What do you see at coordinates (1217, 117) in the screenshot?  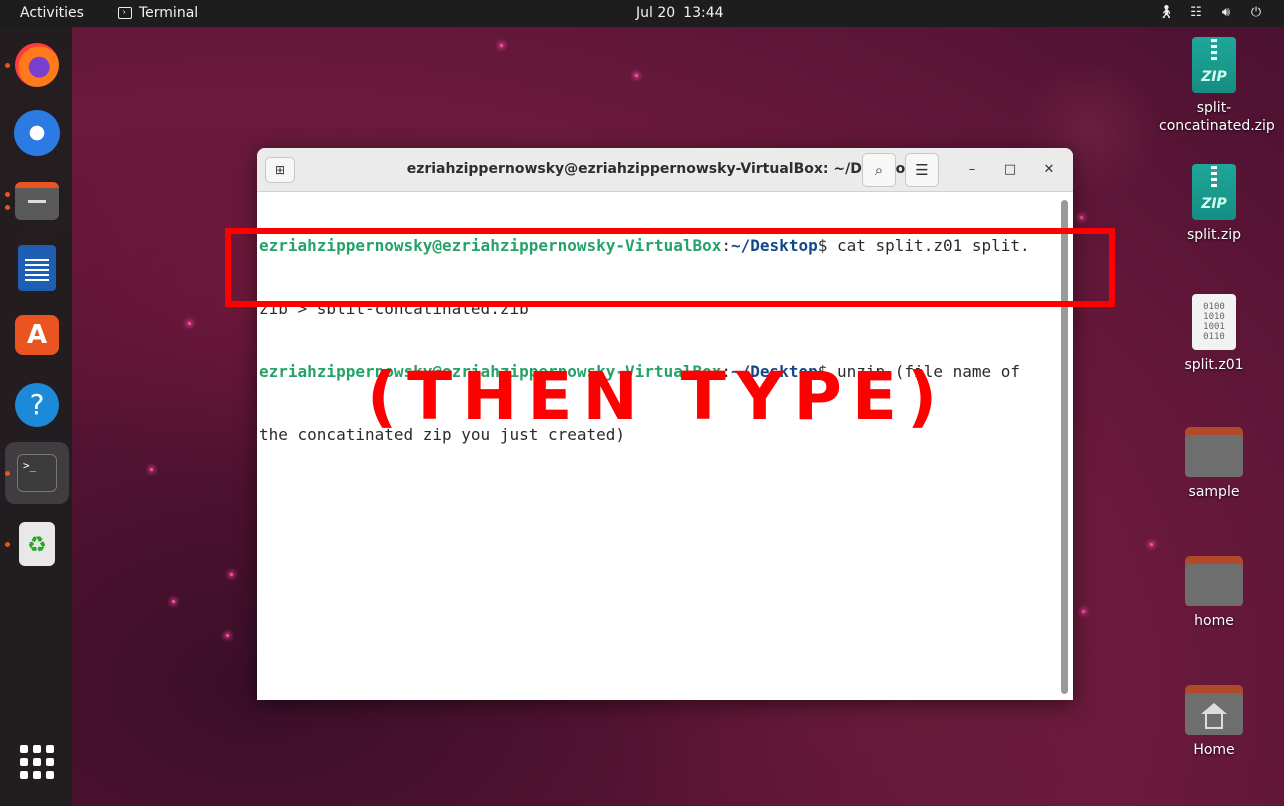 I see `desktop-icon-label: split-concatinated.zip` at bounding box center [1217, 117].